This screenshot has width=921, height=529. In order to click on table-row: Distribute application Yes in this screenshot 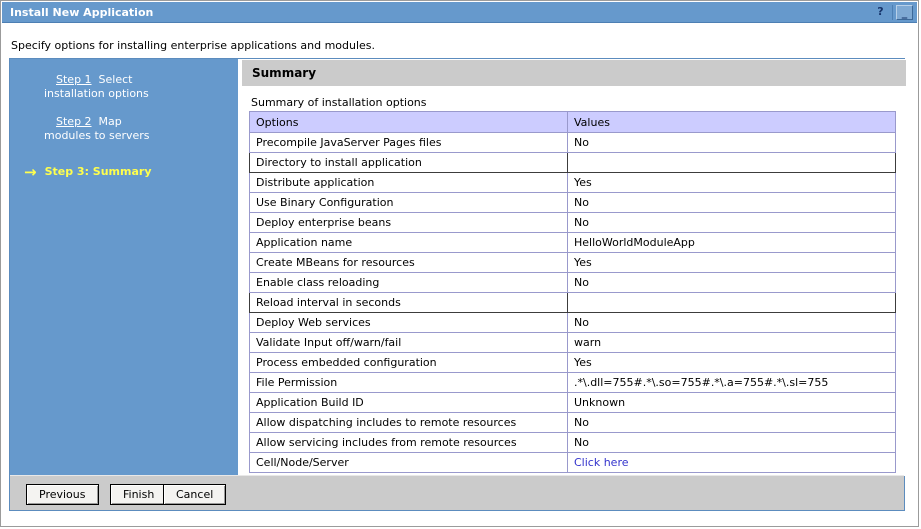, I will do `click(572, 182)`.